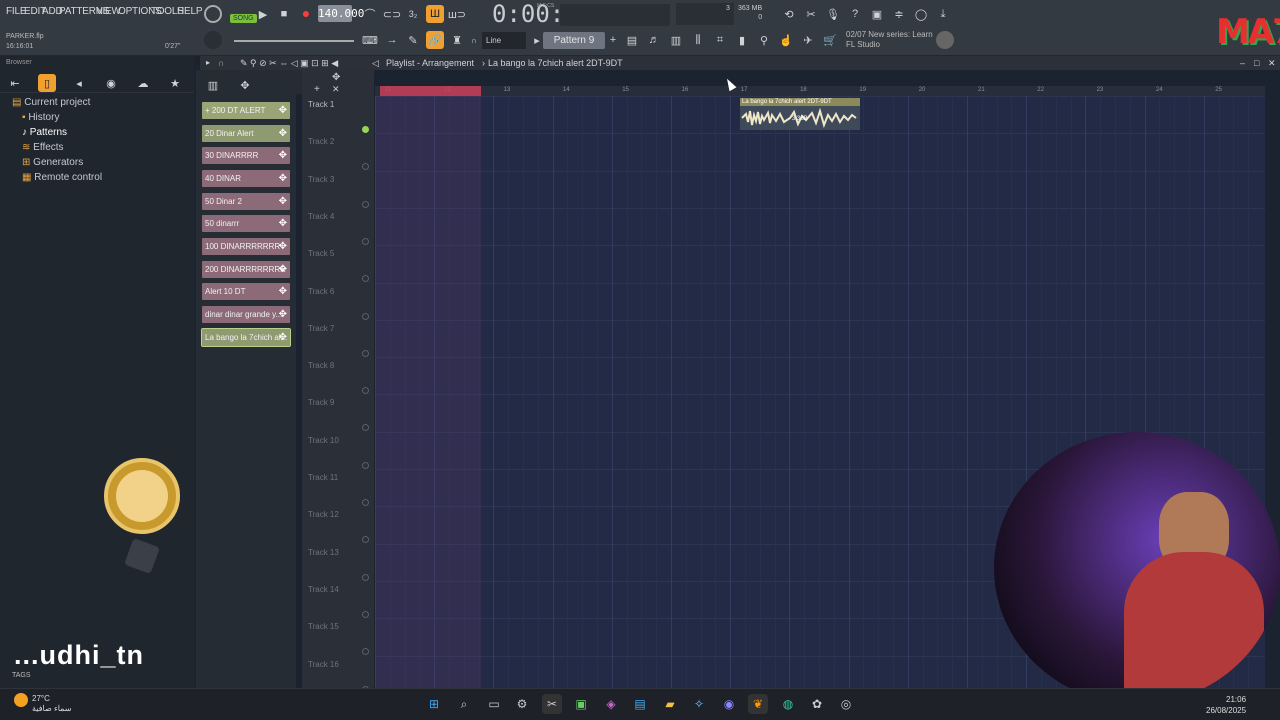 This screenshot has width=1280, height=720. What do you see at coordinates (434, 704) in the screenshot?
I see `start-icon: ⊞` at bounding box center [434, 704].